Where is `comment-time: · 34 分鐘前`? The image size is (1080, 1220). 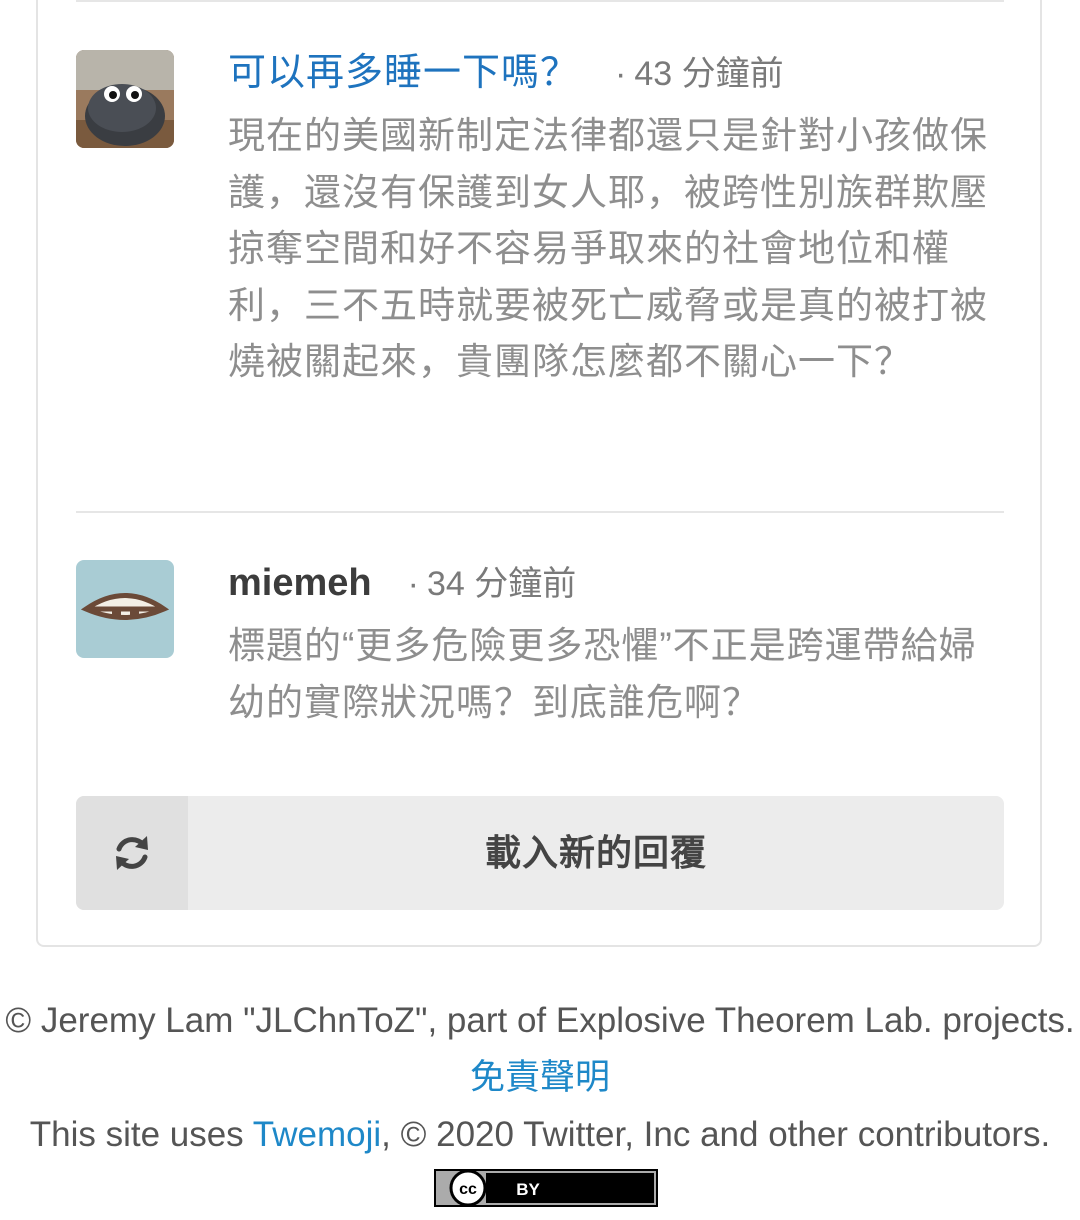 comment-time: · 34 分鐘前 is located at coordinates (492, 584).